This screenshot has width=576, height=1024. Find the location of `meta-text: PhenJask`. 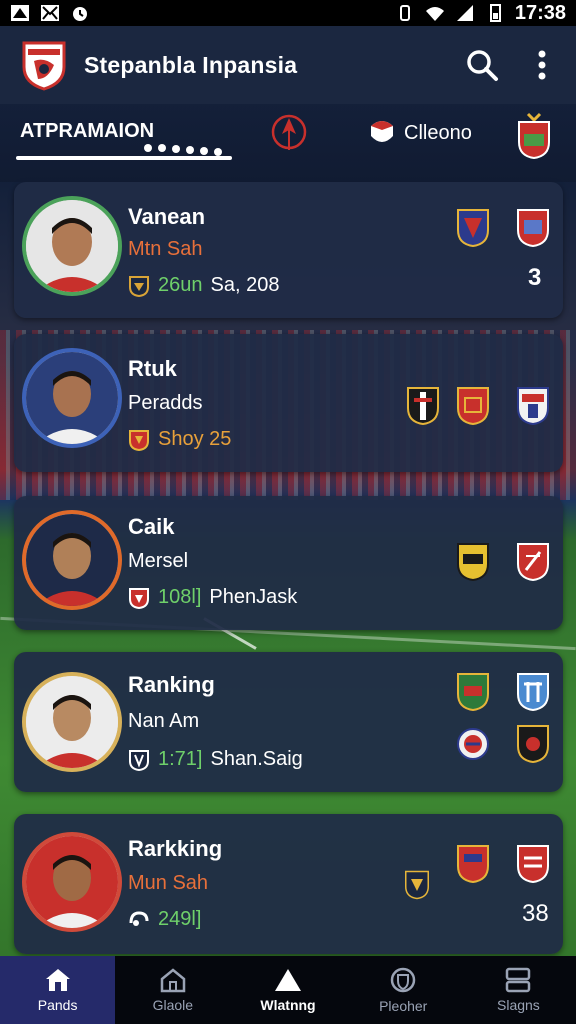

meta-text: PhenJask is located at coordinates (253, 597).